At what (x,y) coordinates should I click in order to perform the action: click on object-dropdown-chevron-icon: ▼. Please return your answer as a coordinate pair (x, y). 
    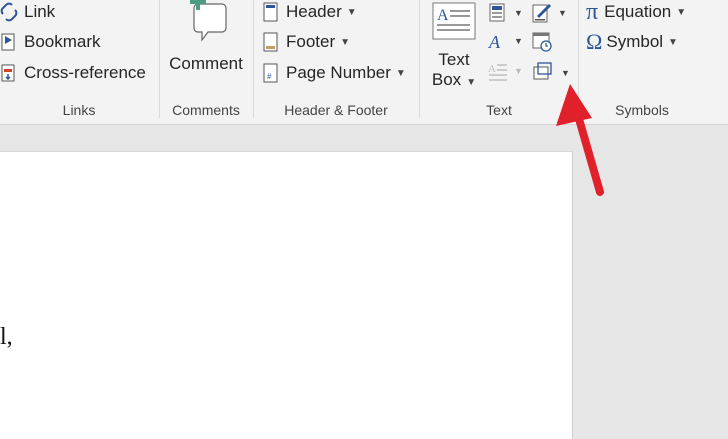
    Looking at the image, I should click on (565, 73).